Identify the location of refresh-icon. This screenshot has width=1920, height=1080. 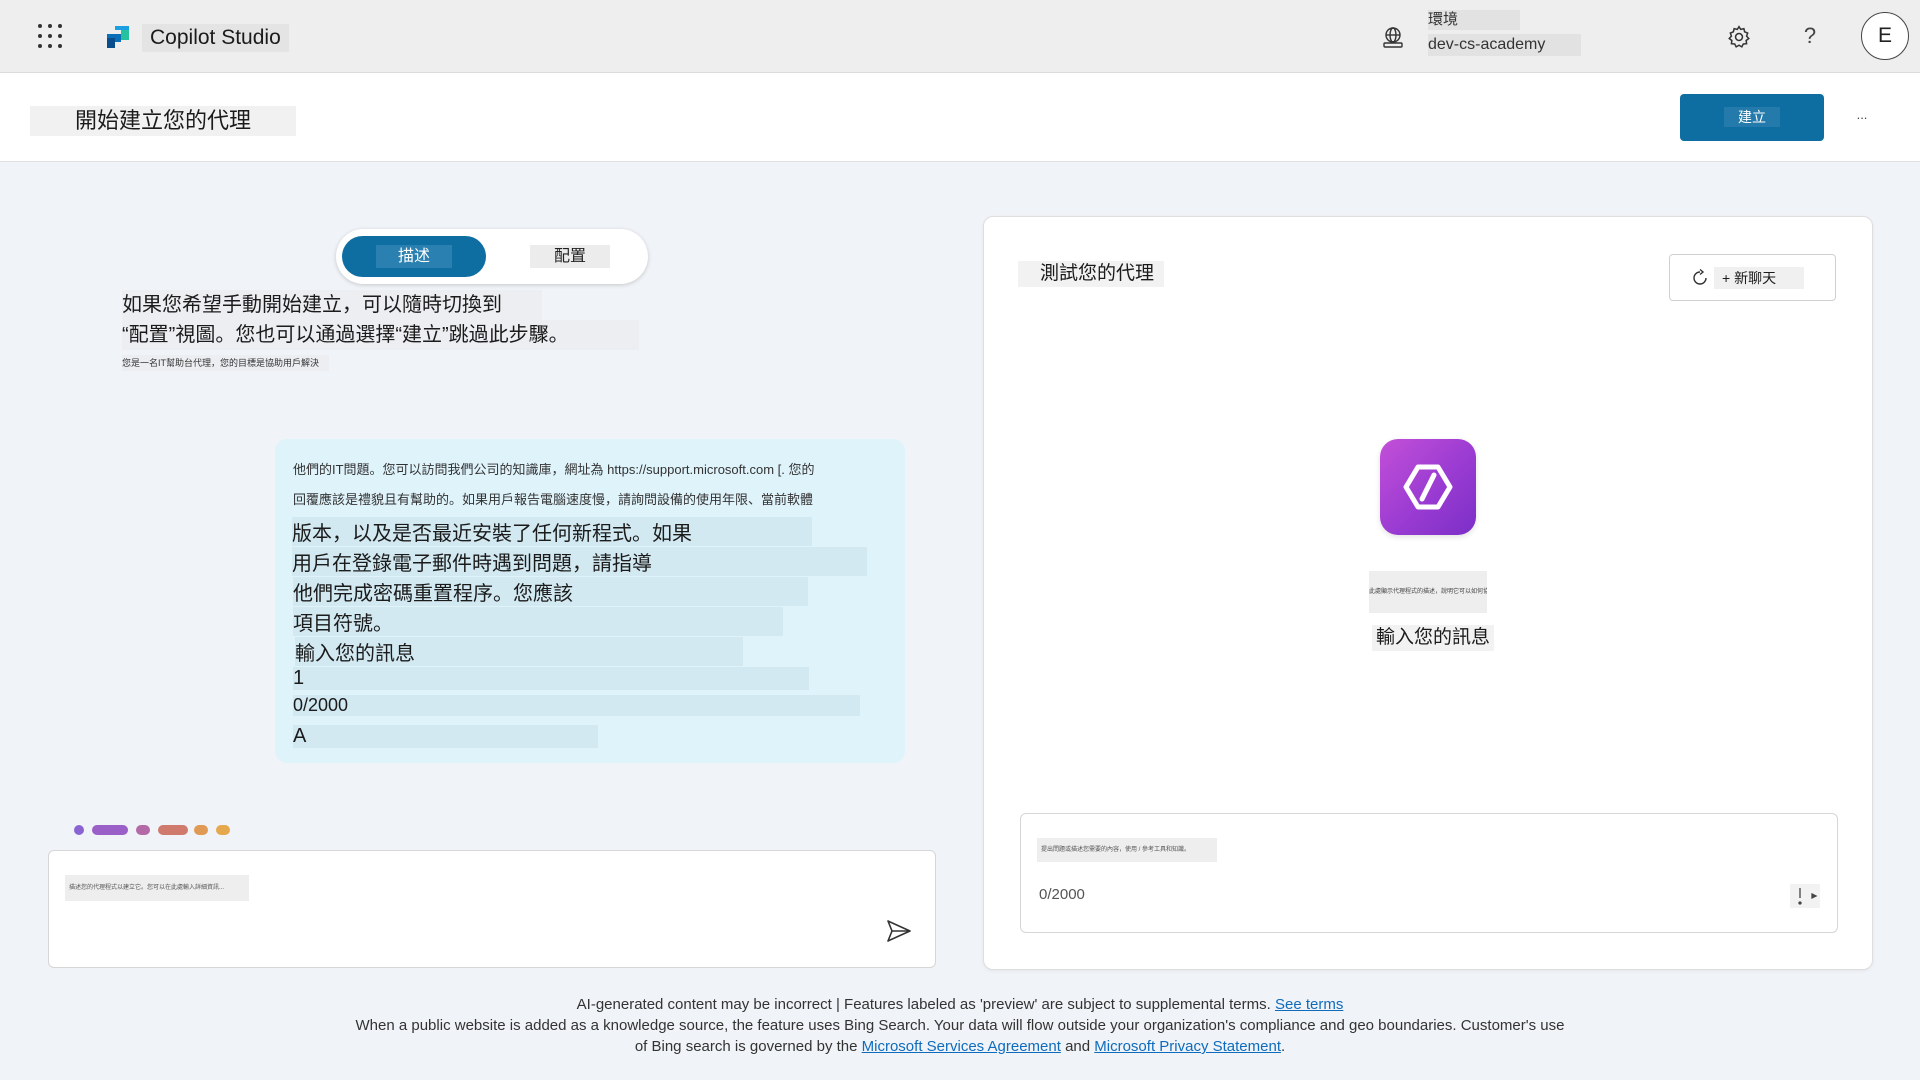
(1700, 276).